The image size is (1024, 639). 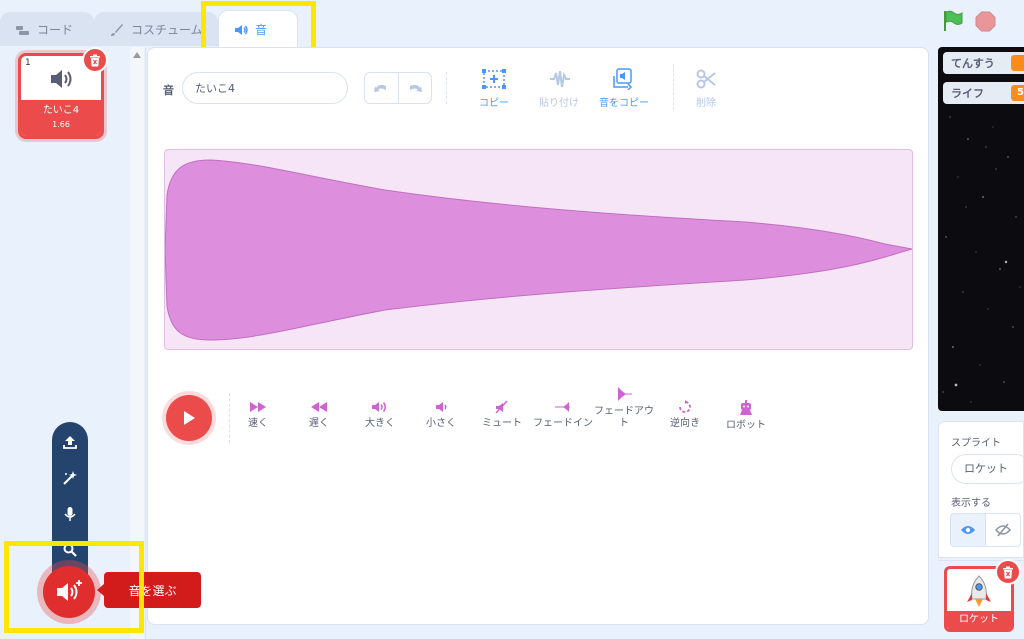 I want to click on rocket-icon, so click(x=979, y=591).